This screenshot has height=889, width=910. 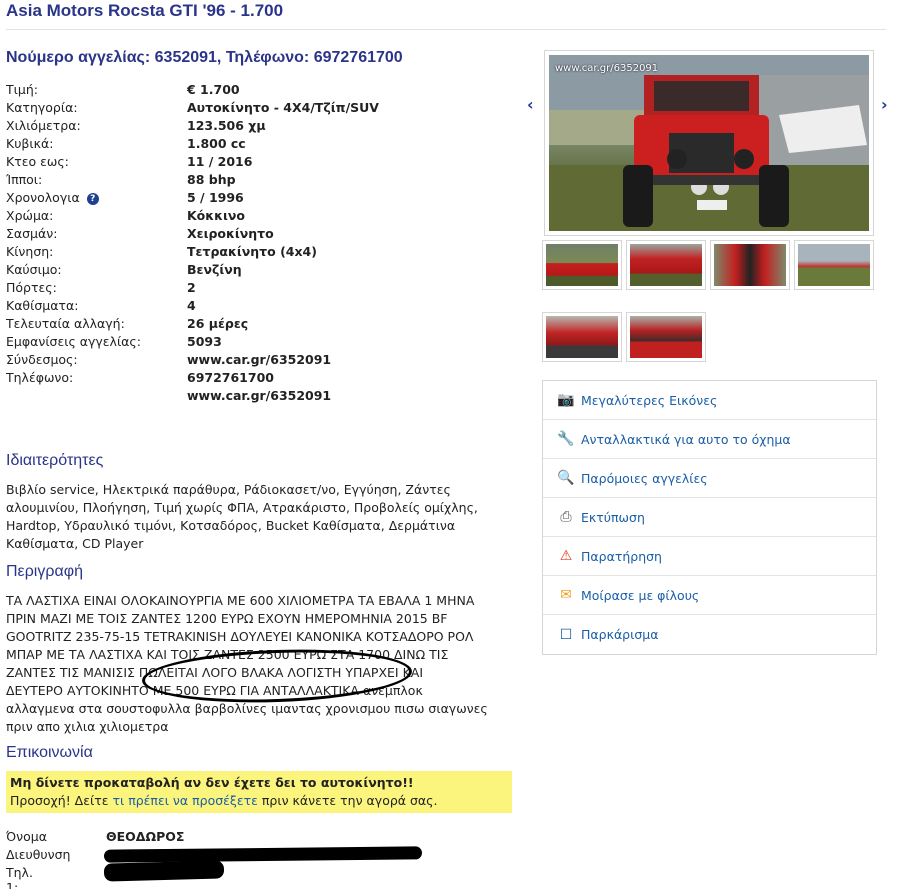 I want to click on spec-label: Τηλέφωνο:, so click(x=40, y=377).